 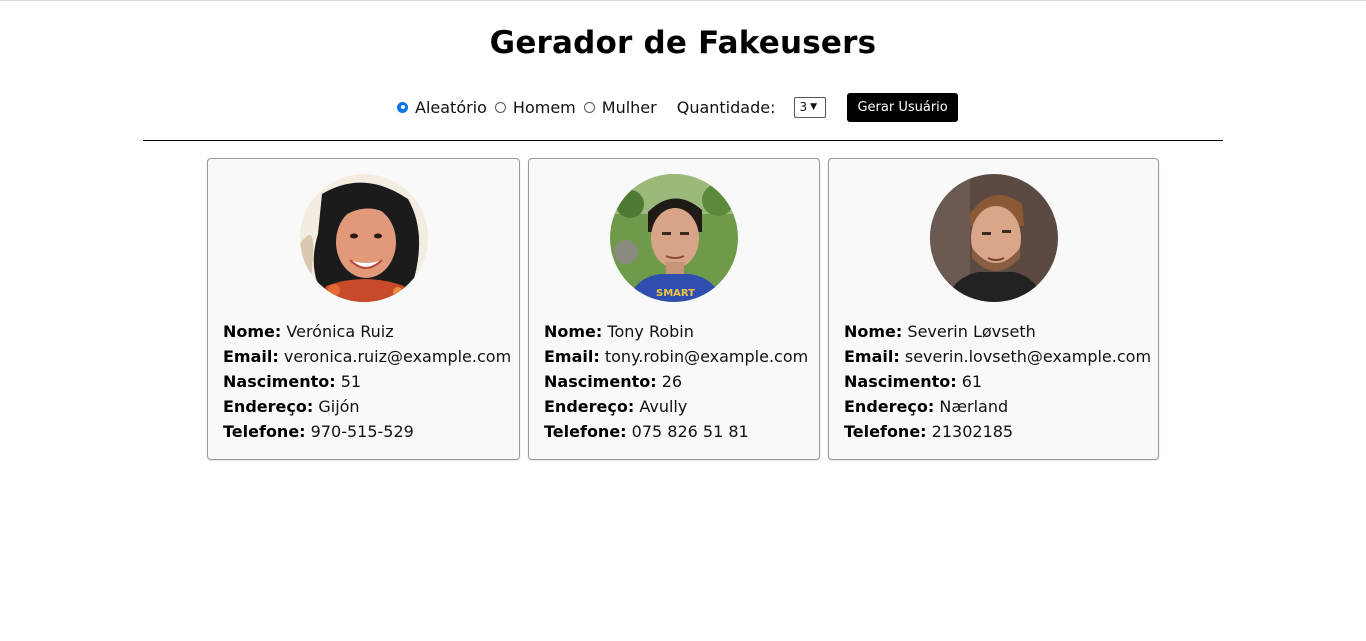 I want to click on user-name-row: Nome: Severin Løvseth, so click(x=997, y=331).